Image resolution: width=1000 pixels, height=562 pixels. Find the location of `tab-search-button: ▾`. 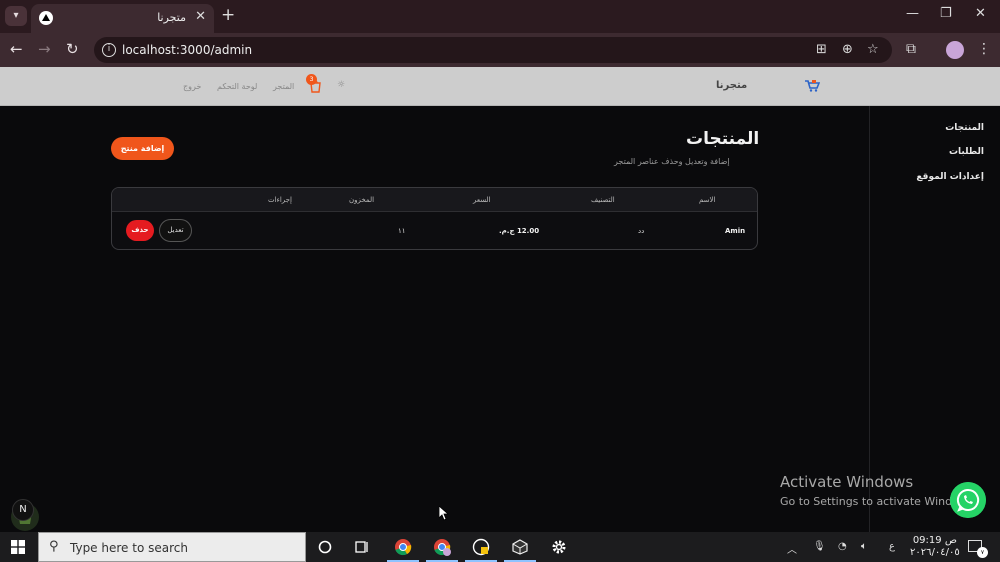

tab-search-button: ▾ is located at coordinates (16, 16).